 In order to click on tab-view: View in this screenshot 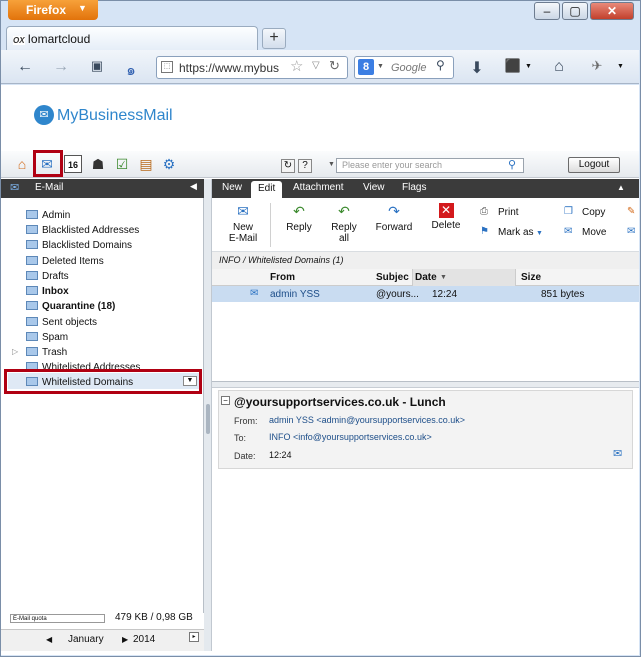, I will do `click(374, 188)`.